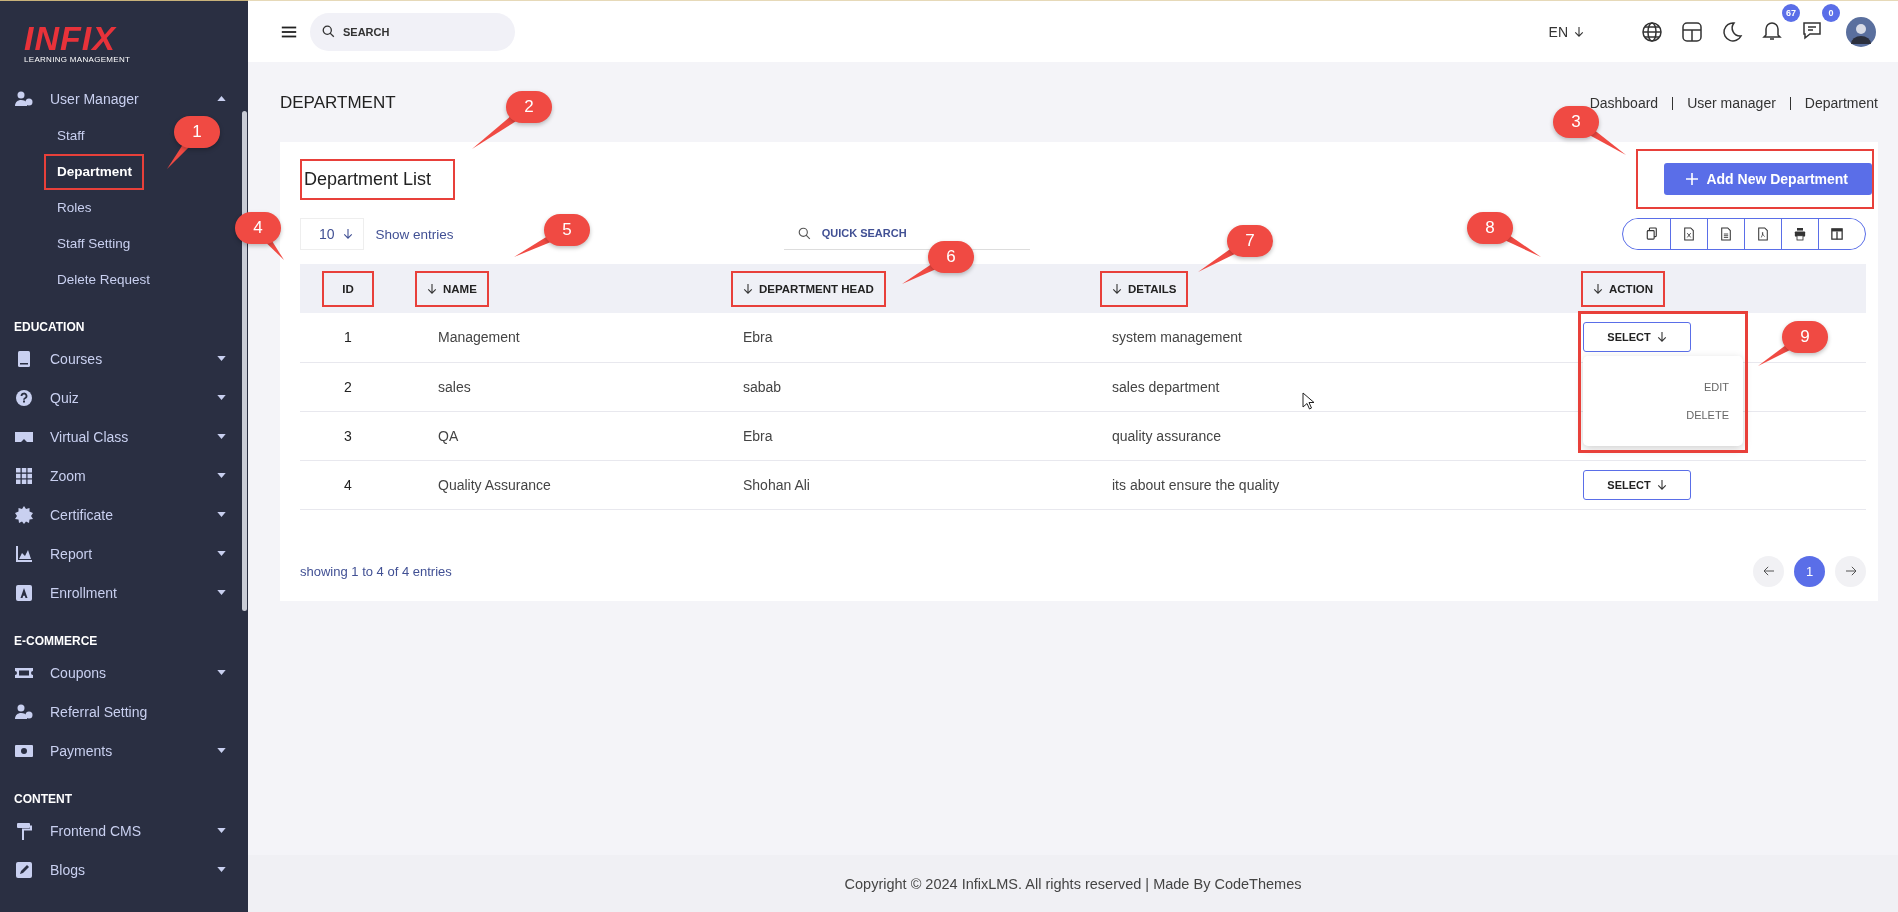 This screenshot has width=1898, height=912. What do you see at coordinates (1850, 571) in the screenshot?
I see `arrow-right-icon` at bounding box center [1850, 571].